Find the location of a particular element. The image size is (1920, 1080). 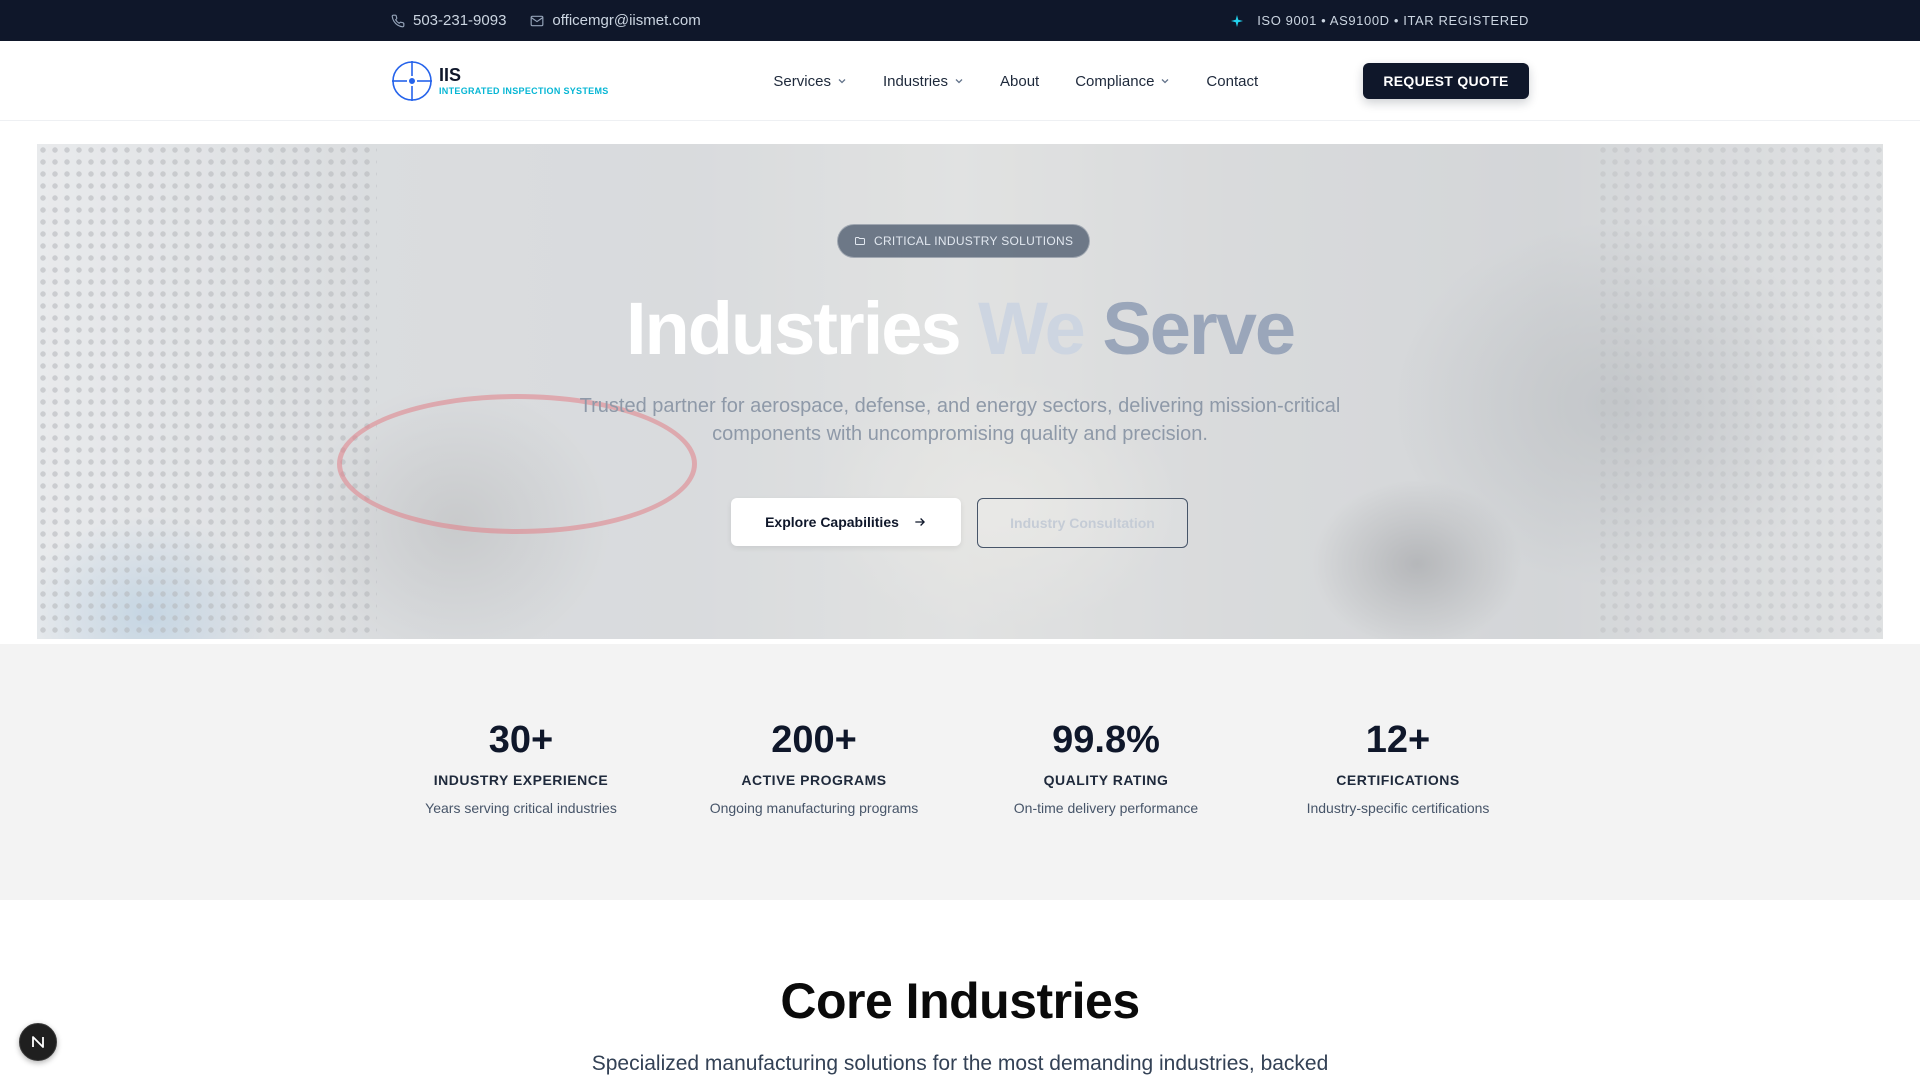

hero-title-part2: We is located at coordinates (1032, 328).